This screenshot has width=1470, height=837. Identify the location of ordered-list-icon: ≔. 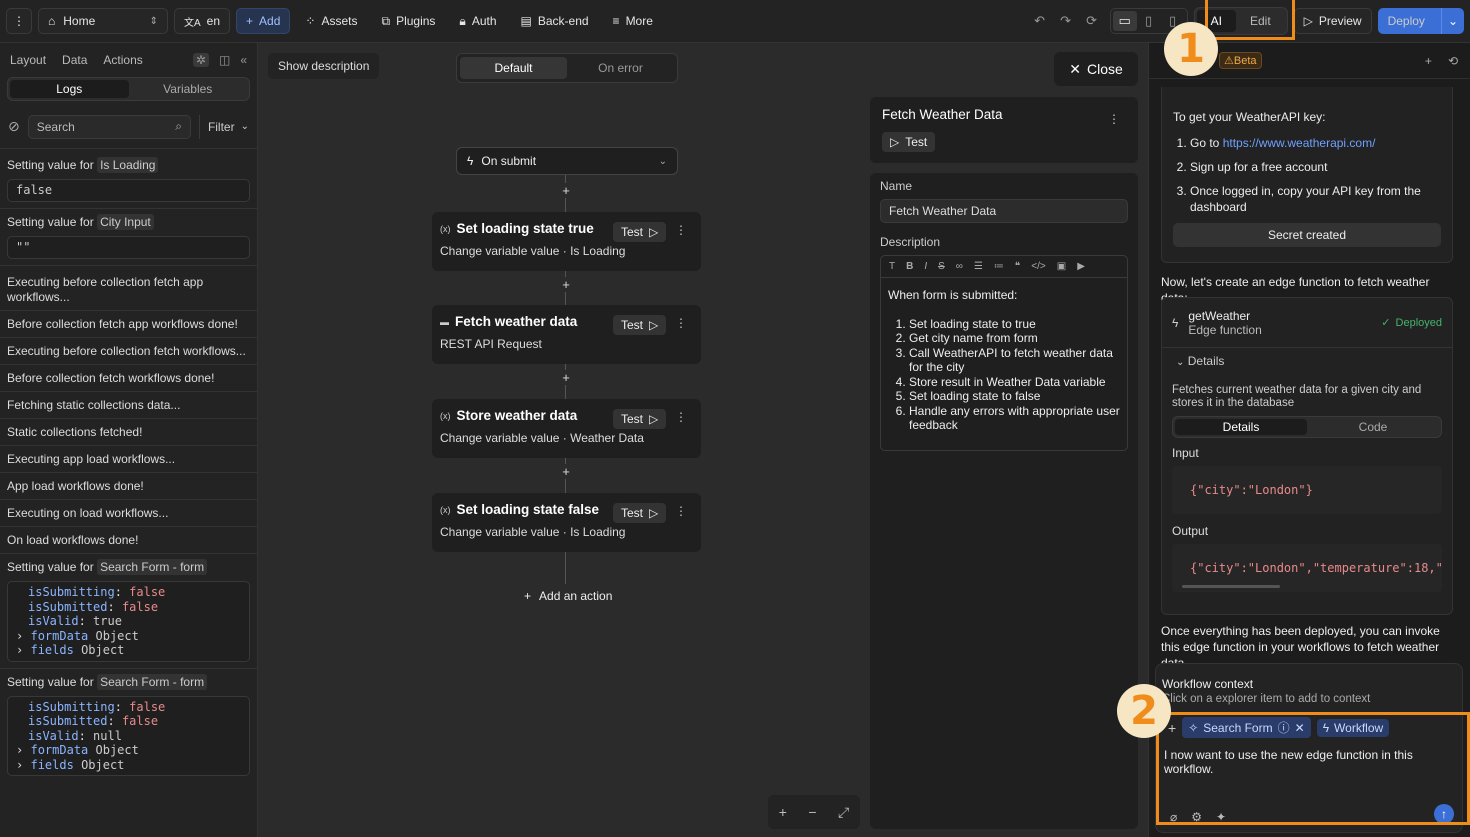
(999, 266).